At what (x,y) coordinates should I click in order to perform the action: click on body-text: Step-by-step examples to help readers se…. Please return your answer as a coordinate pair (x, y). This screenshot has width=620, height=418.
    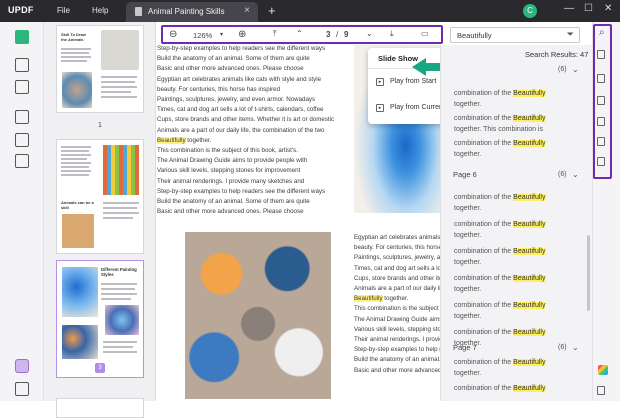
    Looking at the image, I should click on (245, 130).